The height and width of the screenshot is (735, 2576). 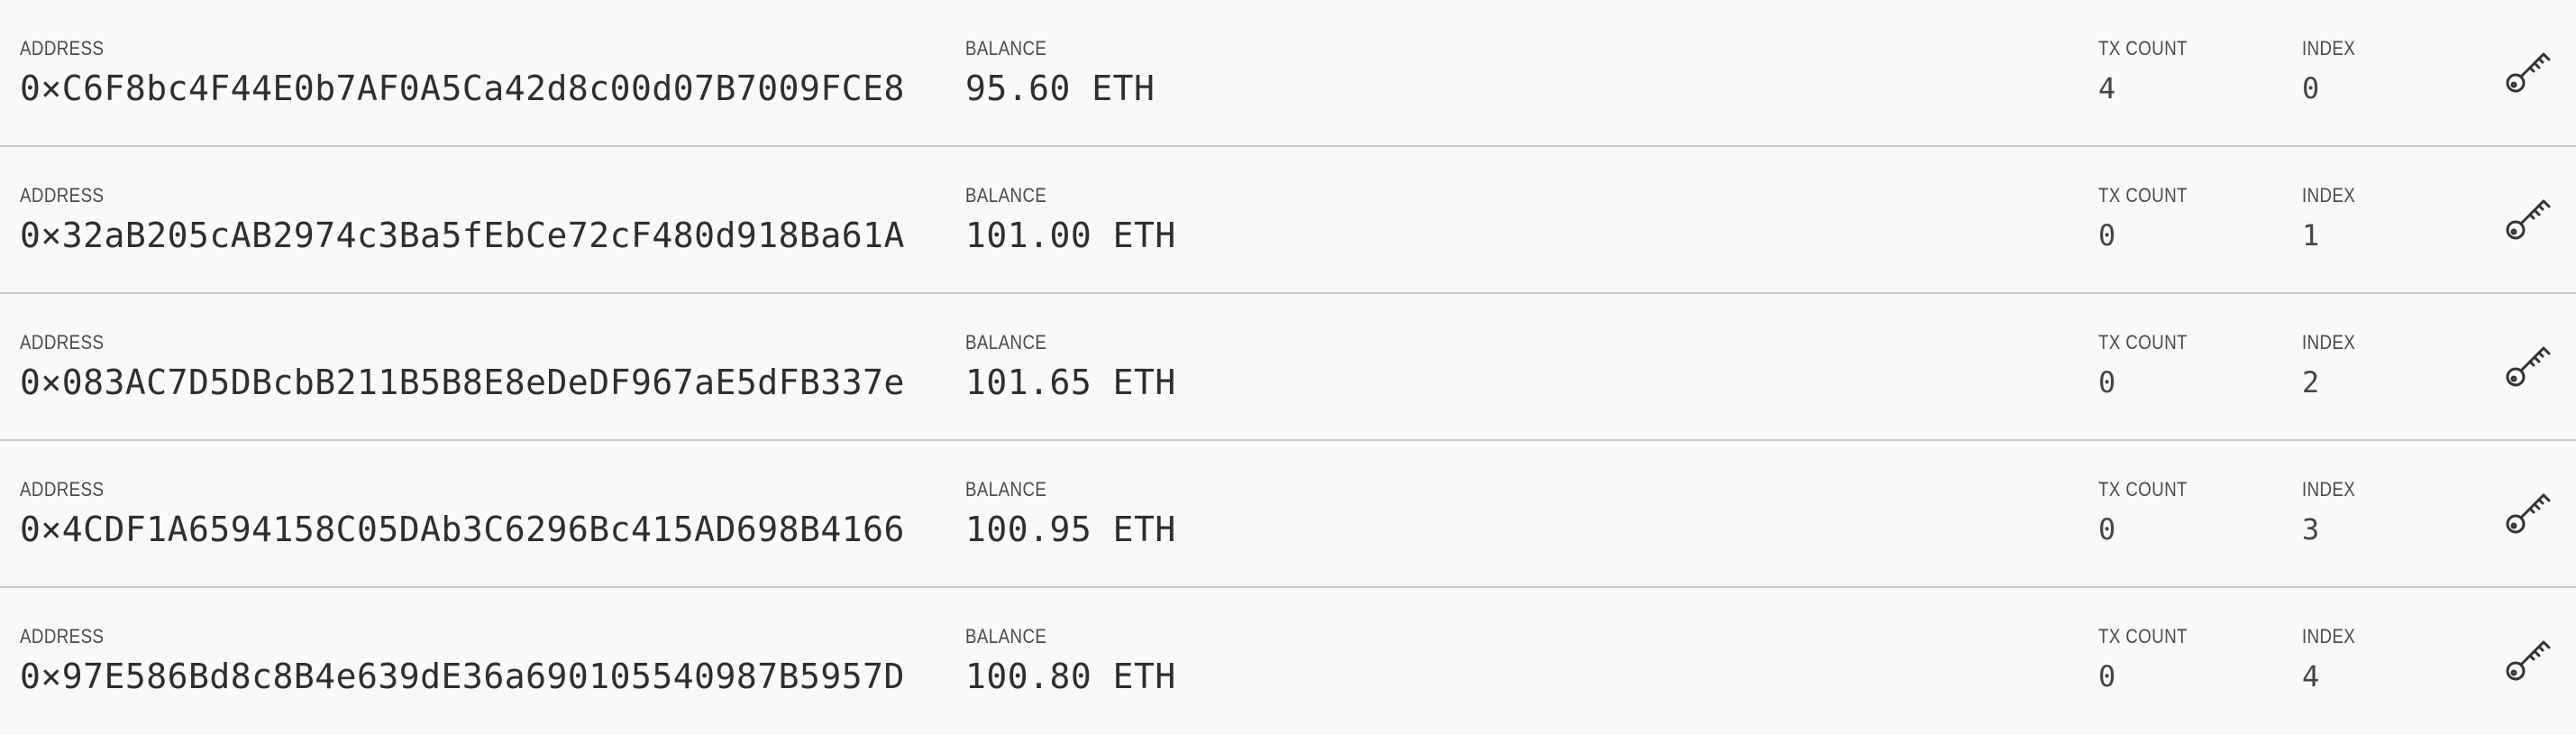 What do you see at coordinates (2311, 676) in the screenshot?
I see `index-value: 4` at bounding box center [2311, 676].